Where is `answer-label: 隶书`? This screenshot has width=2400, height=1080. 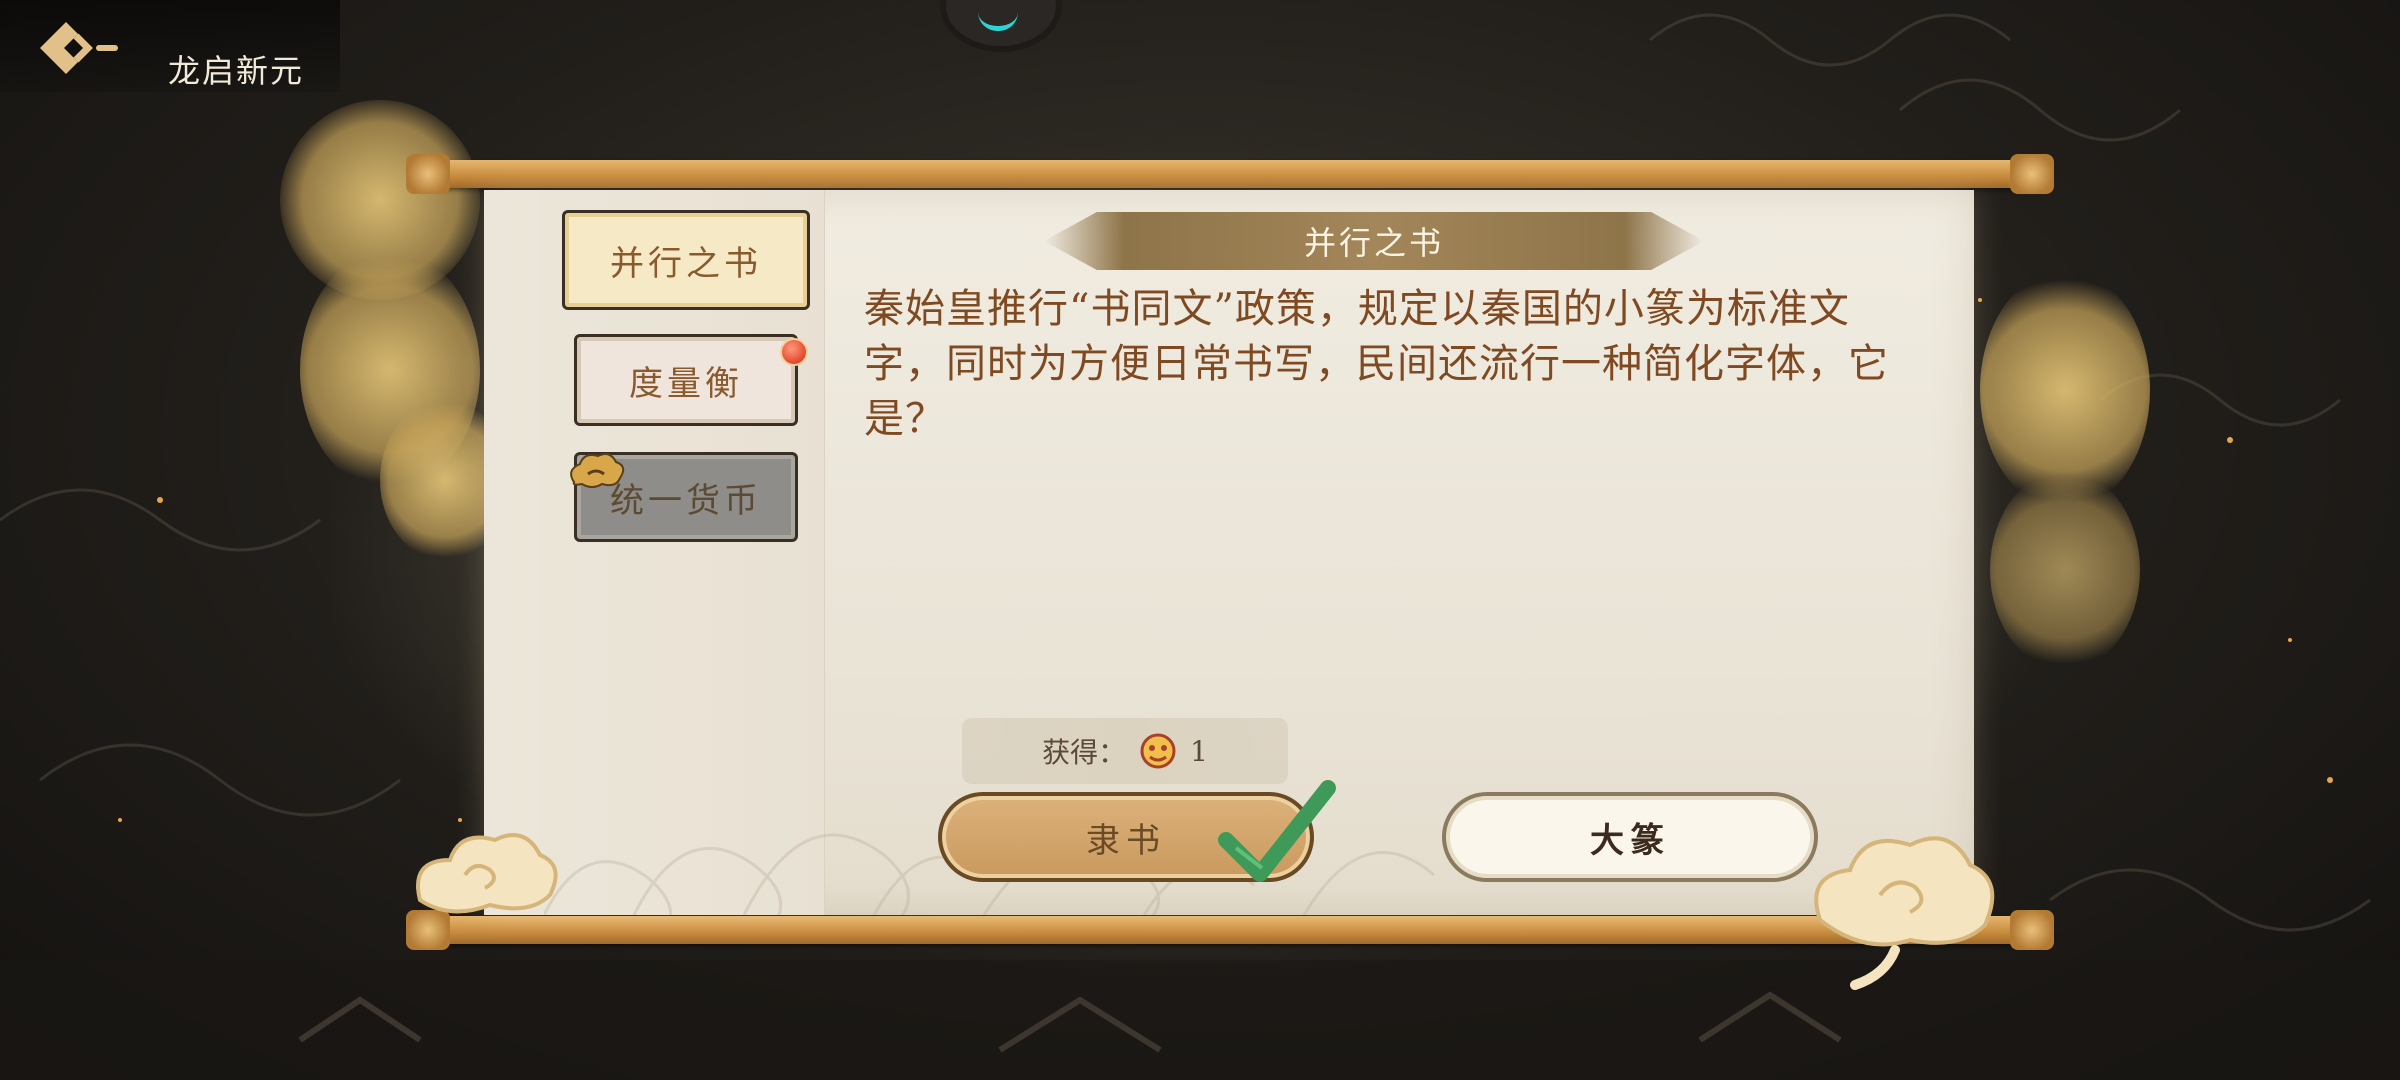 answer-label: 隶书 is located at coordinates (1126, 840).